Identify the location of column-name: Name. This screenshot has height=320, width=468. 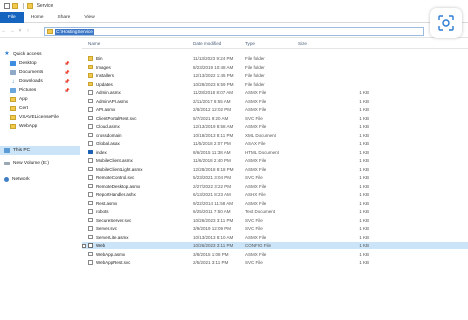
(94, 43).